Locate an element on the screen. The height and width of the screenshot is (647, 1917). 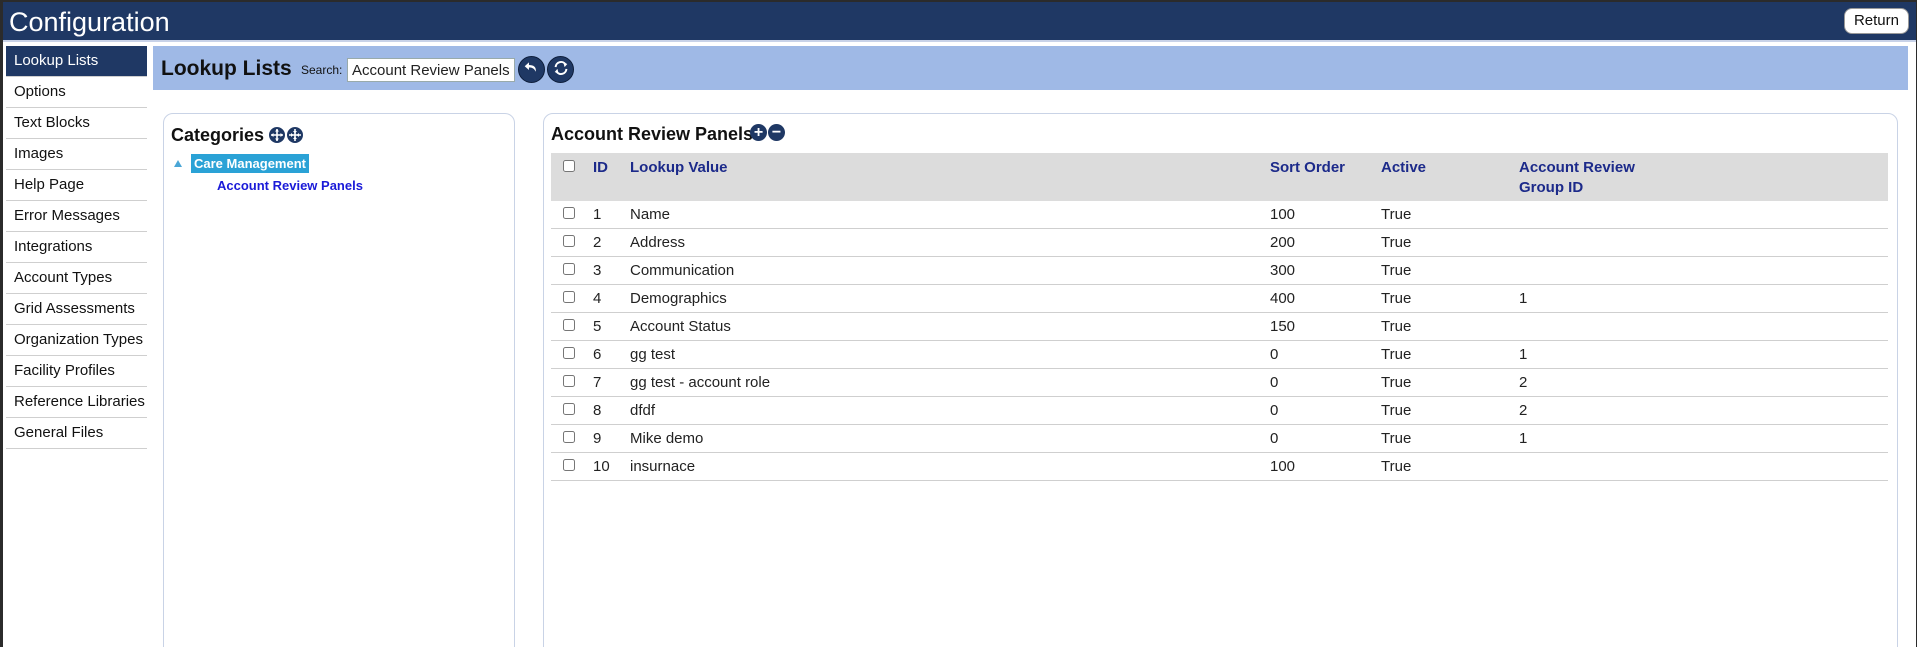
cell-lookup-value: Demographics is located at coordinates (678, 298).